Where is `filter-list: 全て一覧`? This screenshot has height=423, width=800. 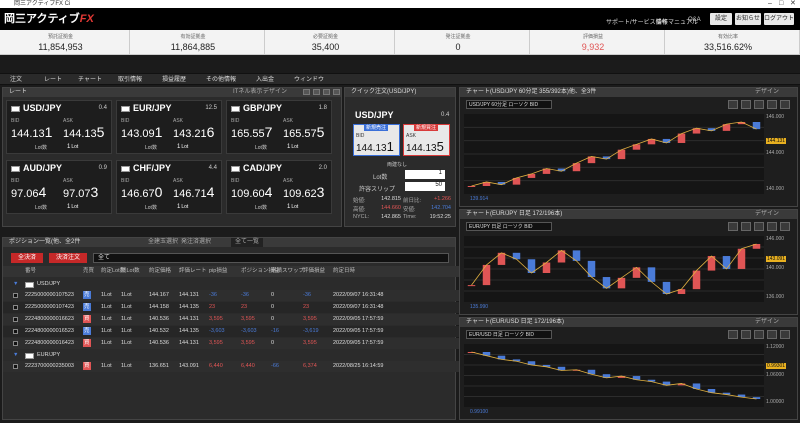
filter-list: 全て一覧 is located at coordinates (247, 242).